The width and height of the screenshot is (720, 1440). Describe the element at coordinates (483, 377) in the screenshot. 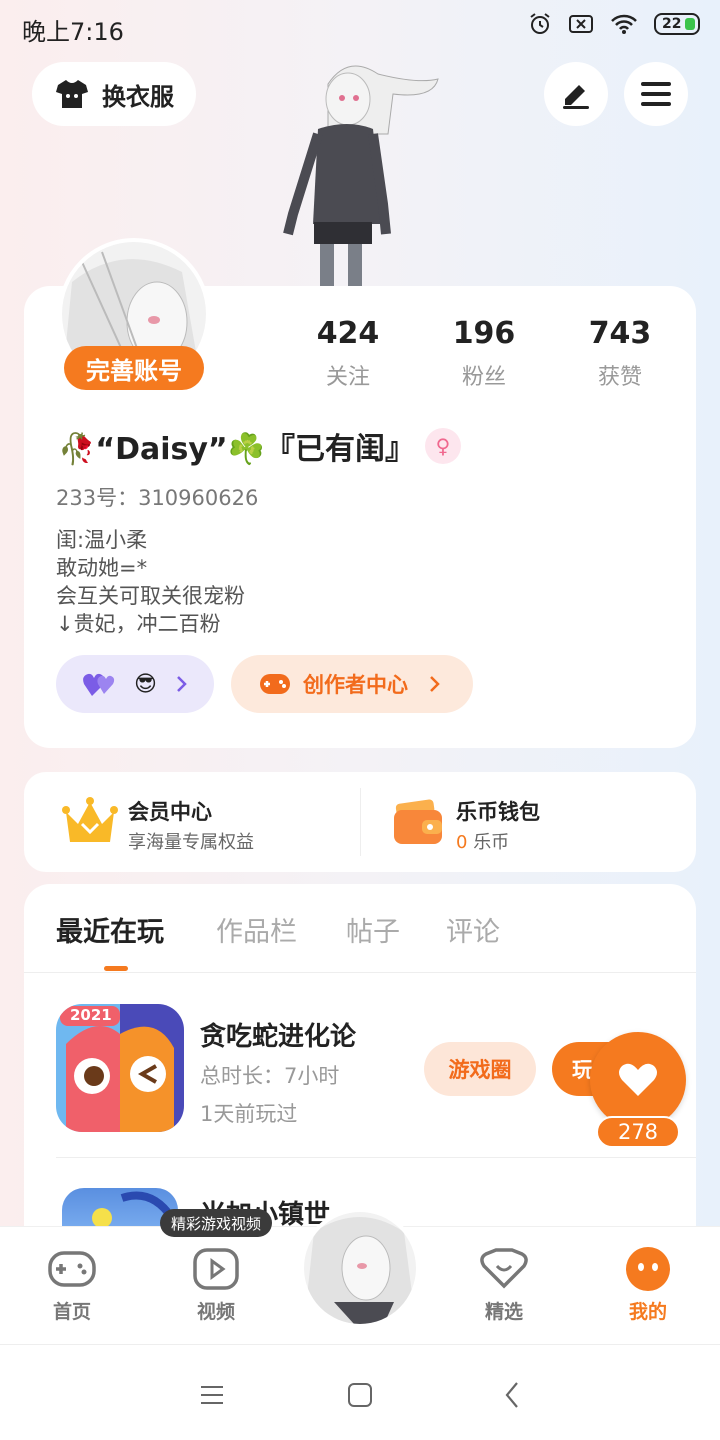

I see `followers-label: 粉丝` at that location.